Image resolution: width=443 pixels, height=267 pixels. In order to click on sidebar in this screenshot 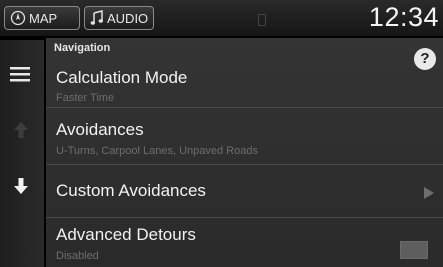, I will do `click(22, 153)`.